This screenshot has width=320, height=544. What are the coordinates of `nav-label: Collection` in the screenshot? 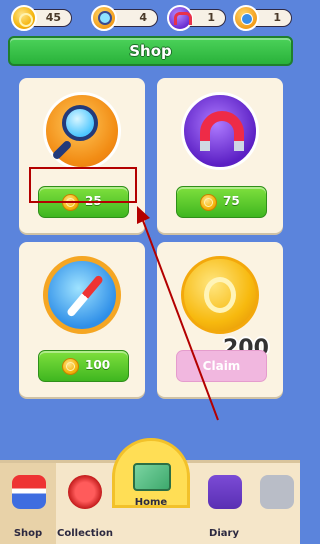 It's located at (85, 533).